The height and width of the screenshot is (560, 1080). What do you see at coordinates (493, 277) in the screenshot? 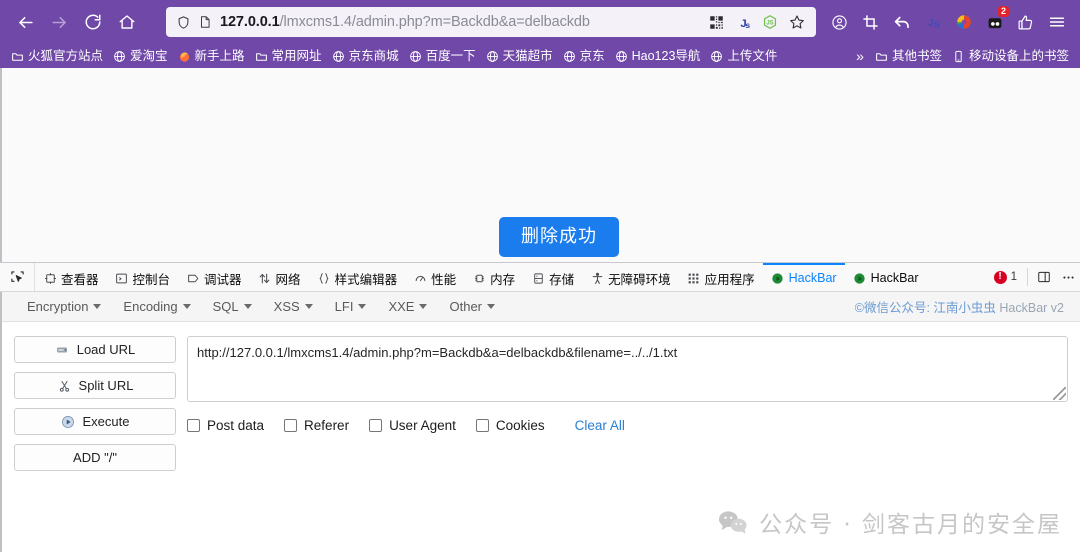
I see `tab-memory: 内存` at bounding box center [493, 277].